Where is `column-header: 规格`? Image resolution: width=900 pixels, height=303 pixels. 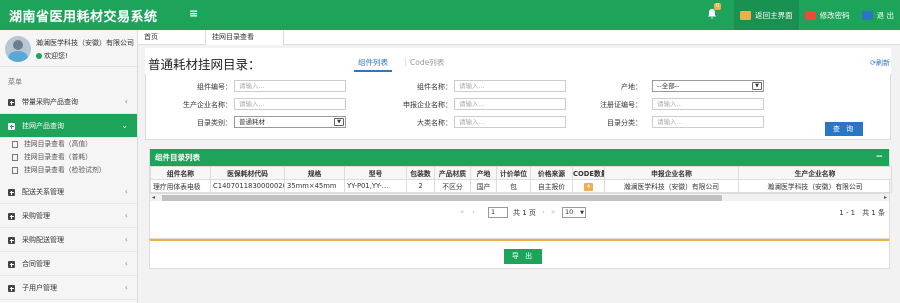 column-header: 规格 is located at coordinates (314, 173).